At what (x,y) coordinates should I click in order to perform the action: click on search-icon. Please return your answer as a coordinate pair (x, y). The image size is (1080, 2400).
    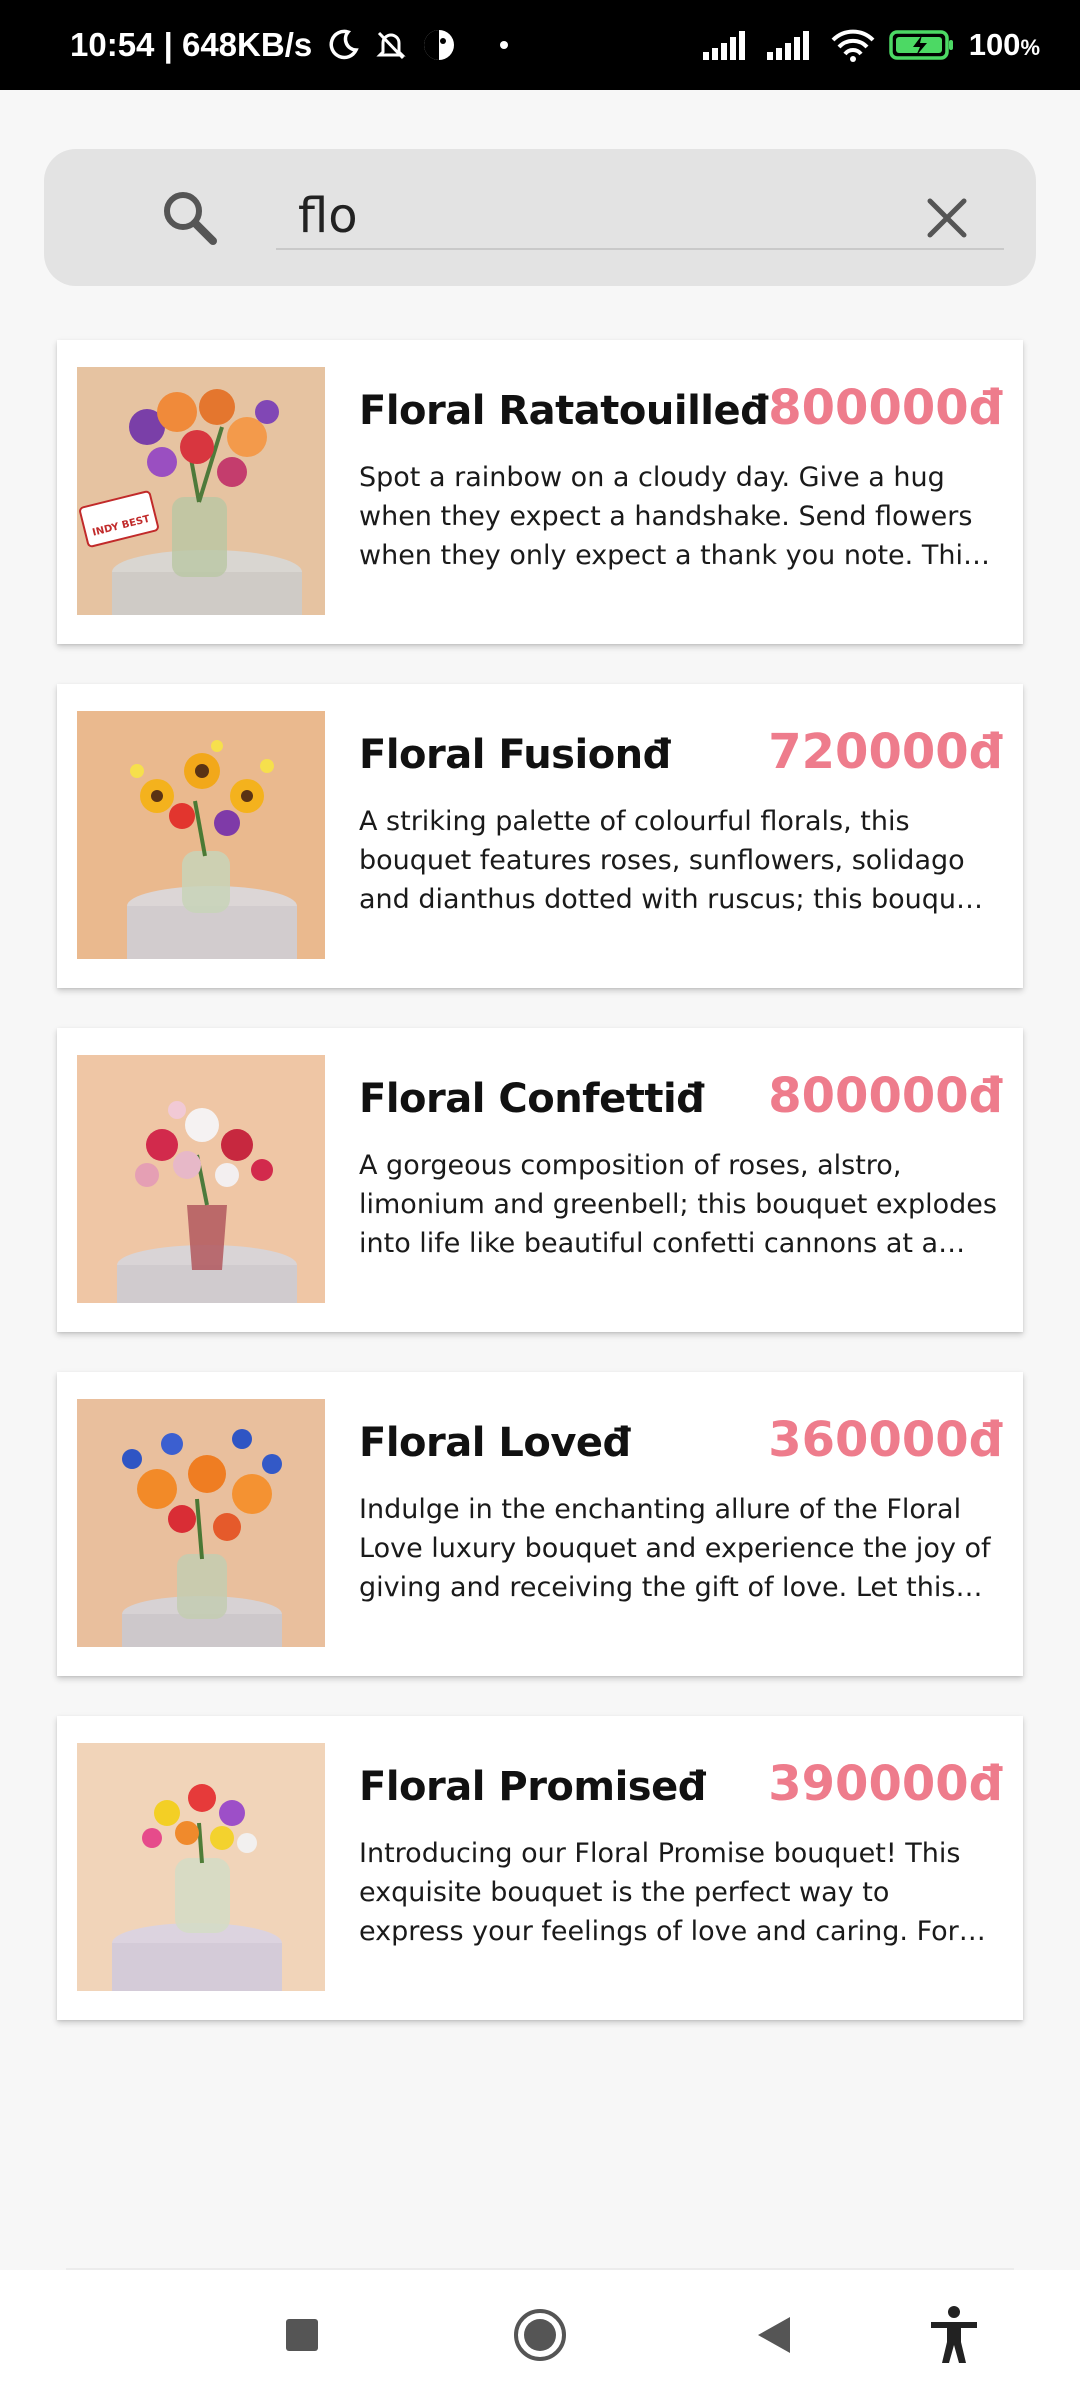
    Looking at the image, I should click on (190, 218).